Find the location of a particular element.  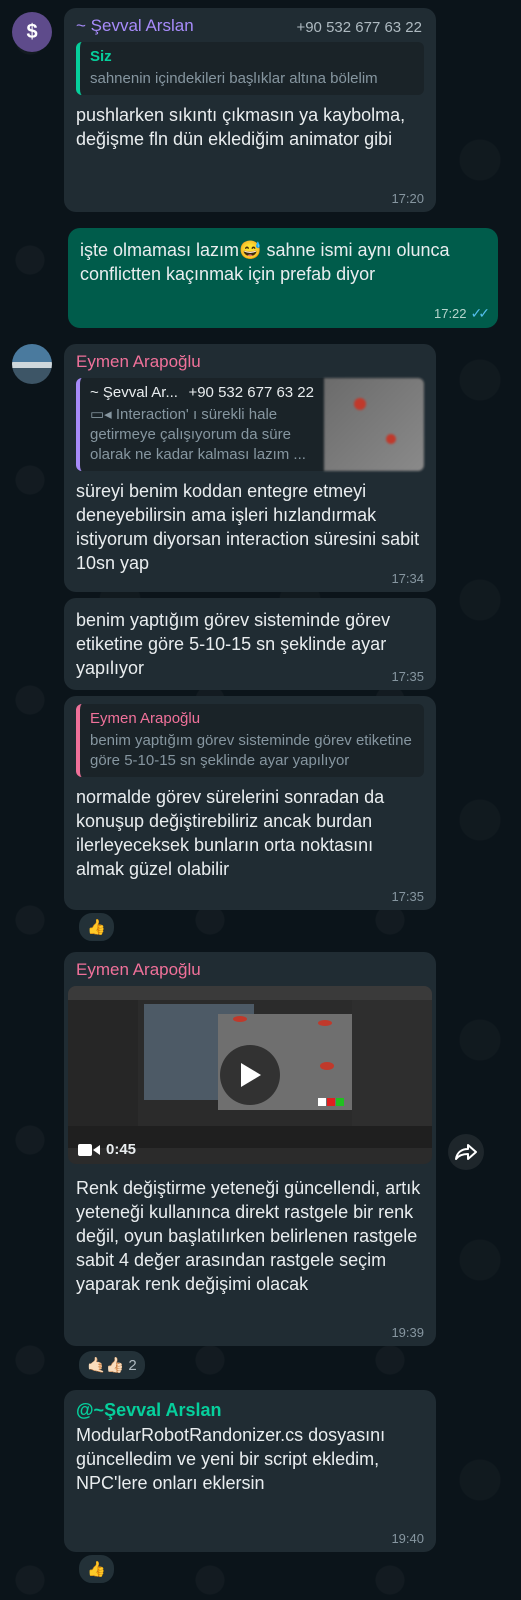

quote-phone: +90 532 677 63 22 is located at coordinates (251, 392).